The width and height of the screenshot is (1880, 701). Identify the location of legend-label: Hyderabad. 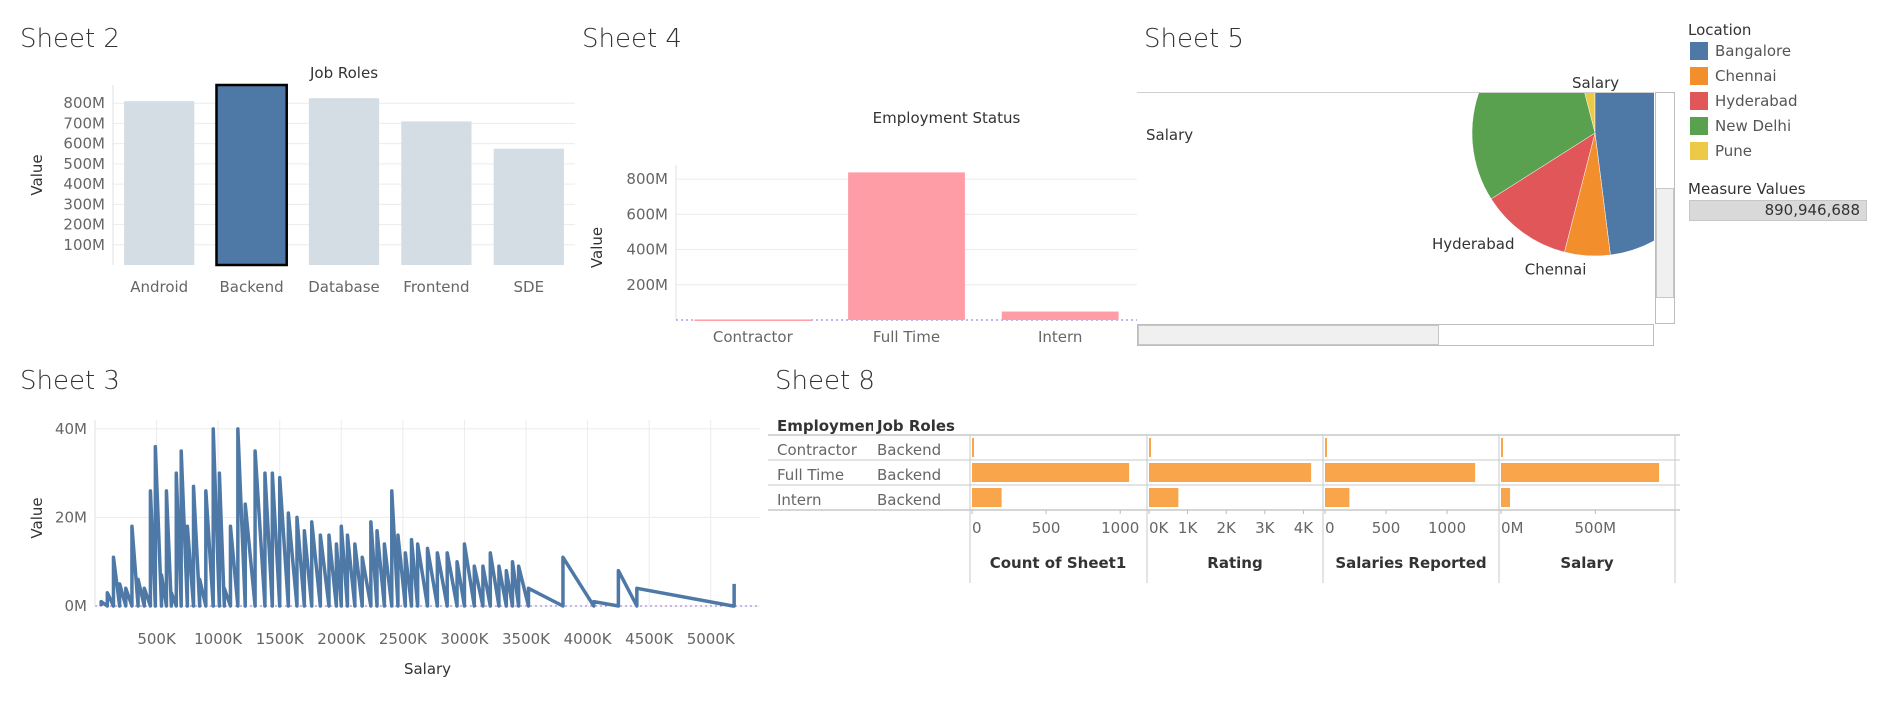
(1756, 101).